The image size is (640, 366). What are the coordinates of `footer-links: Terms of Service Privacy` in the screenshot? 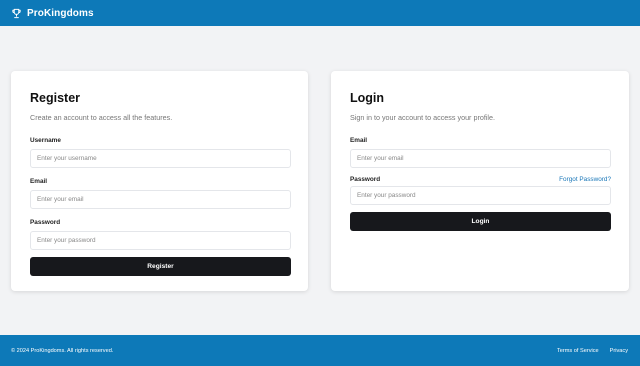 It's located at (592, 351).